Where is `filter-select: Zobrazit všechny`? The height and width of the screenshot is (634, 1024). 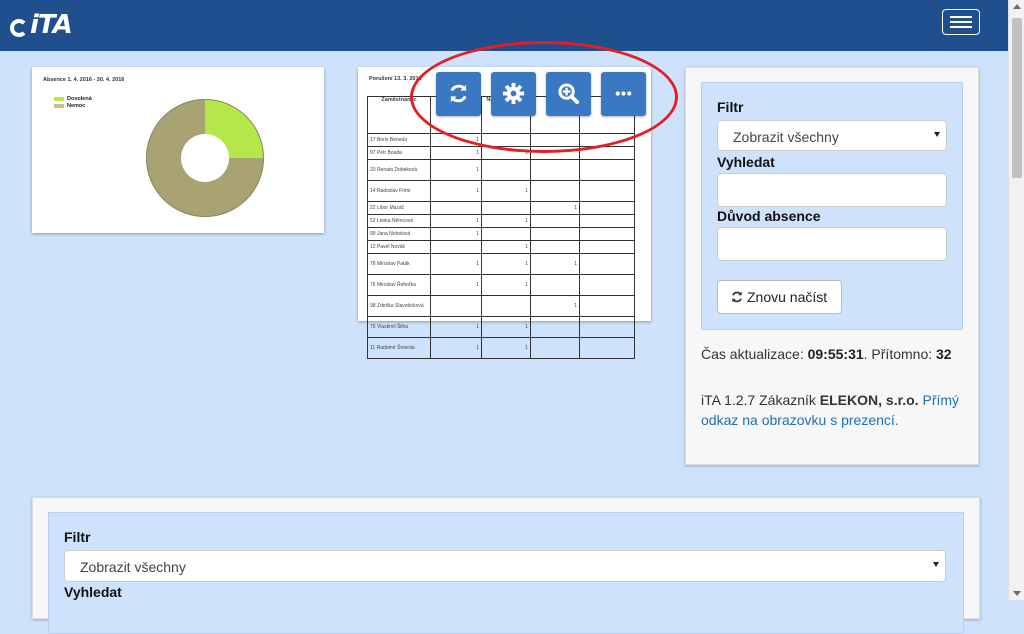 filter-select: Zobrazit všechny is located at coordinates (832, 135).